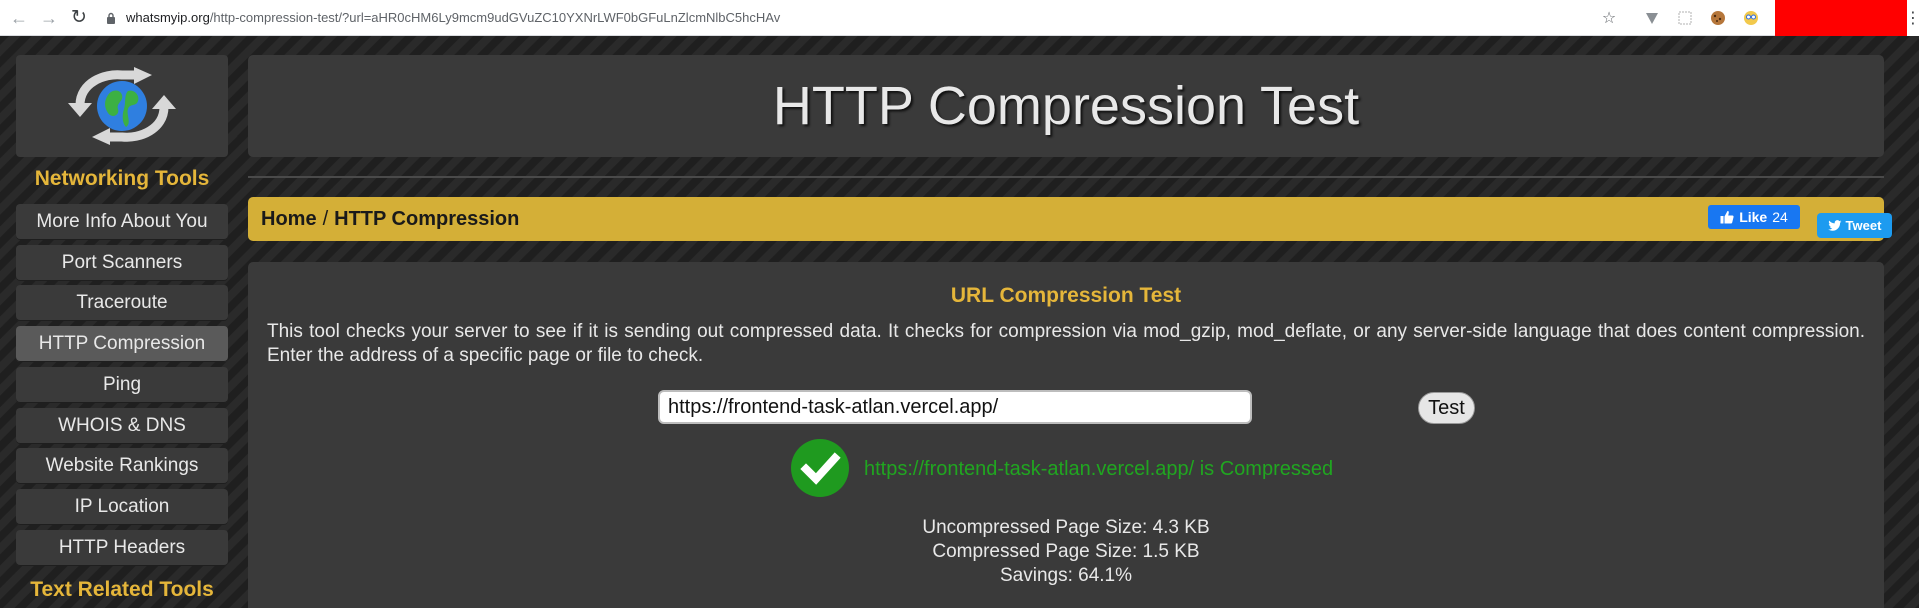 The width and height of the screenshot is (1919, 608). I want to click on tweet-button: Tweet, so click(1854, 225).